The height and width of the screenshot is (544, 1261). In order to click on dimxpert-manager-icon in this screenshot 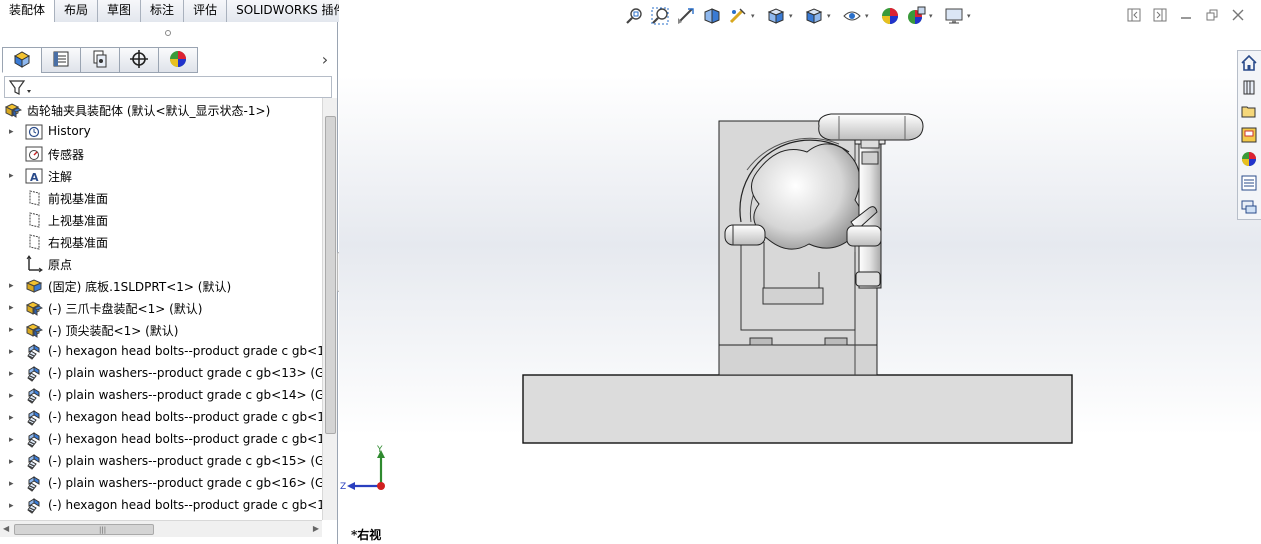, I will do `click(139, 60)`.